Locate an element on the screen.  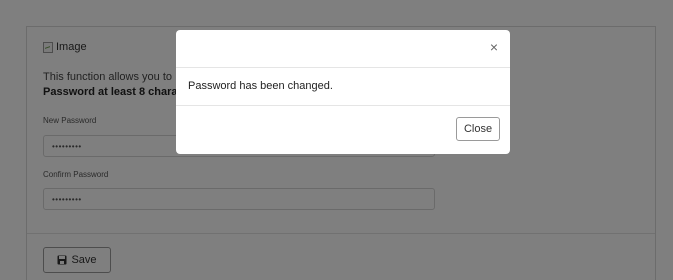
close-icon: × is located at coordinates (494, 47).